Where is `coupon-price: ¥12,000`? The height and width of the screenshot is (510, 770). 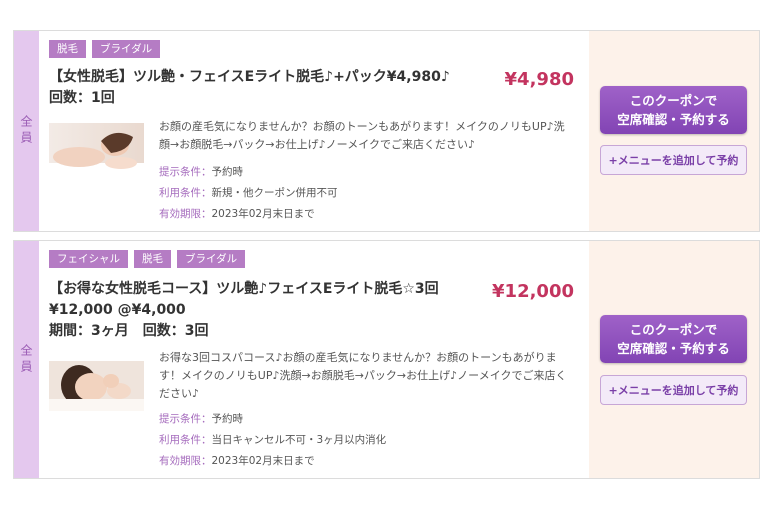 coupon-price: ¥12,000 is located at coordinates (533, 291).